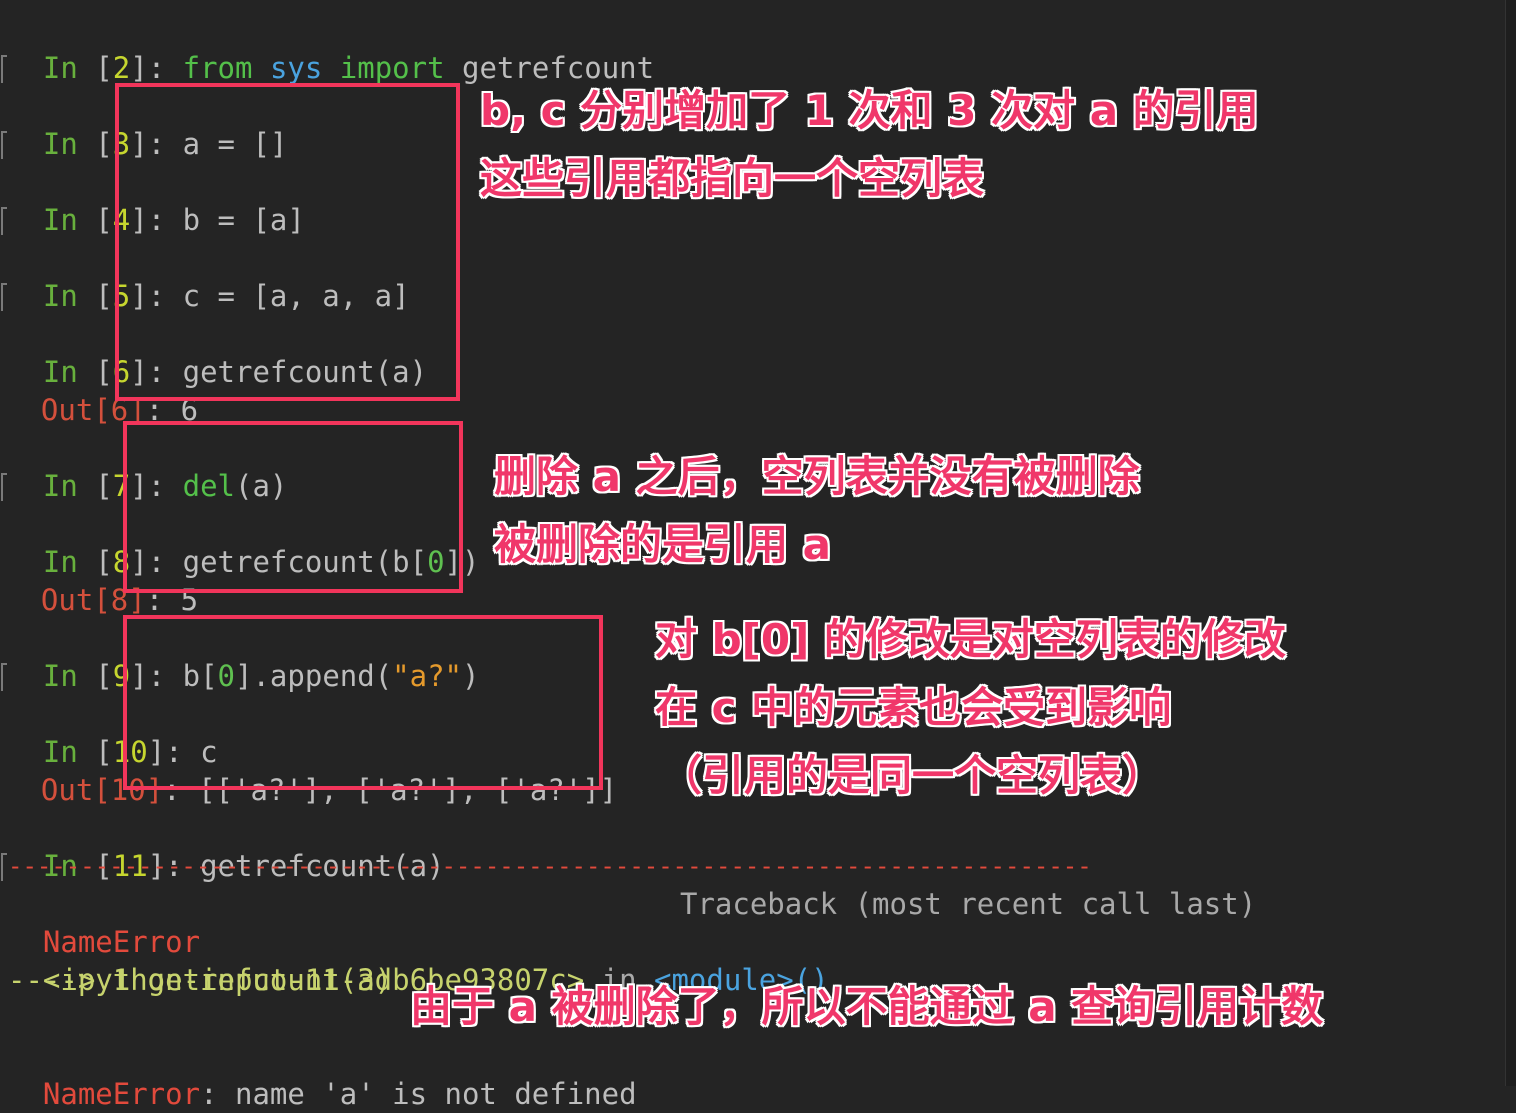  I want to click on code-keyword: import, so click(392, 68).